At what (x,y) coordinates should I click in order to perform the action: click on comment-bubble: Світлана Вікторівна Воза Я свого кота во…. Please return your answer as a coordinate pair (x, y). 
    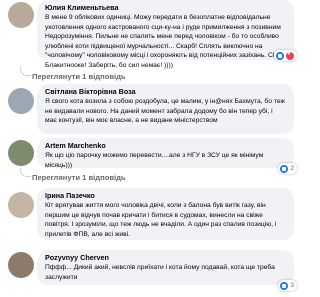
    Looking at the image, I should click on (165, 109).